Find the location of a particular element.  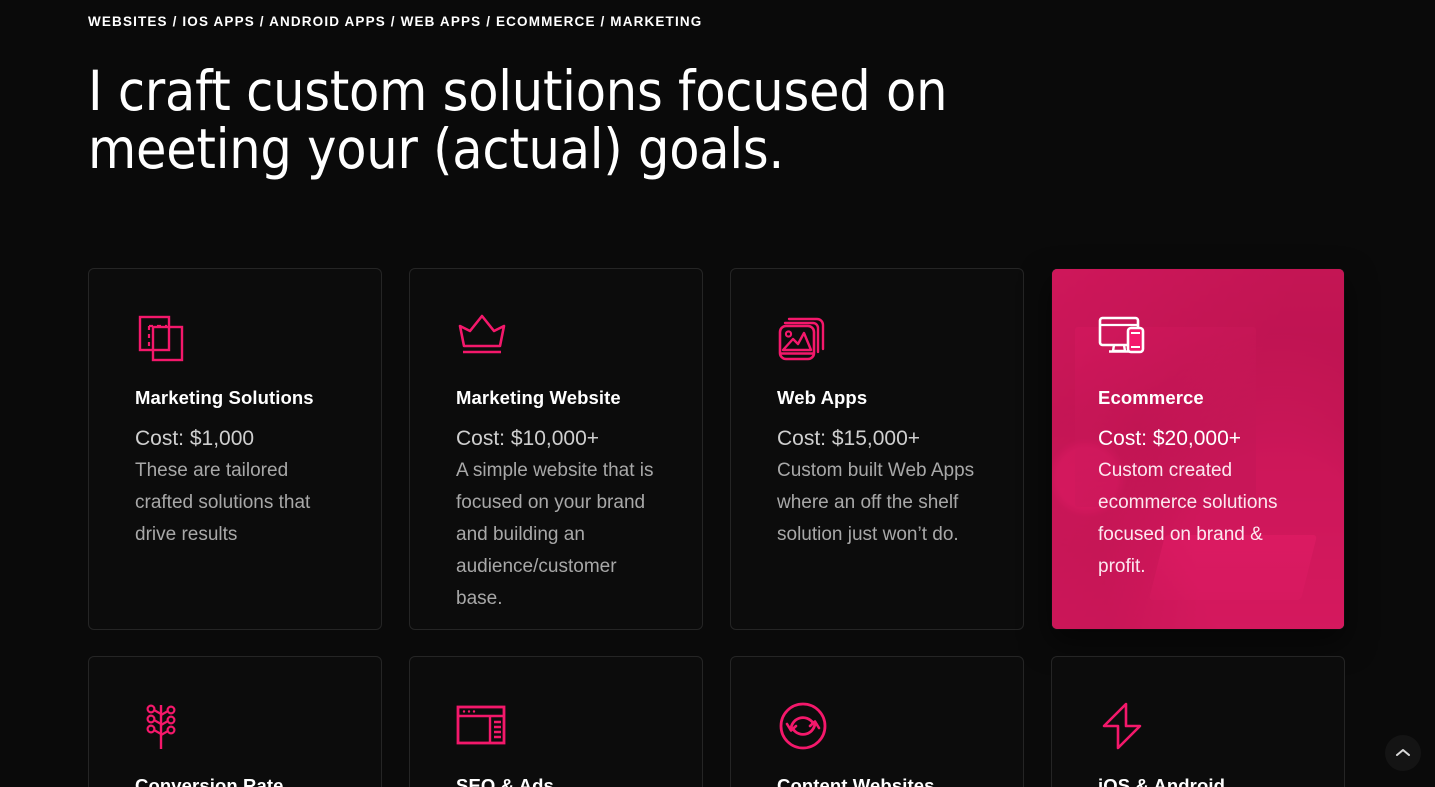

card-title: Marketing Website is located at coordinates (538, 397).